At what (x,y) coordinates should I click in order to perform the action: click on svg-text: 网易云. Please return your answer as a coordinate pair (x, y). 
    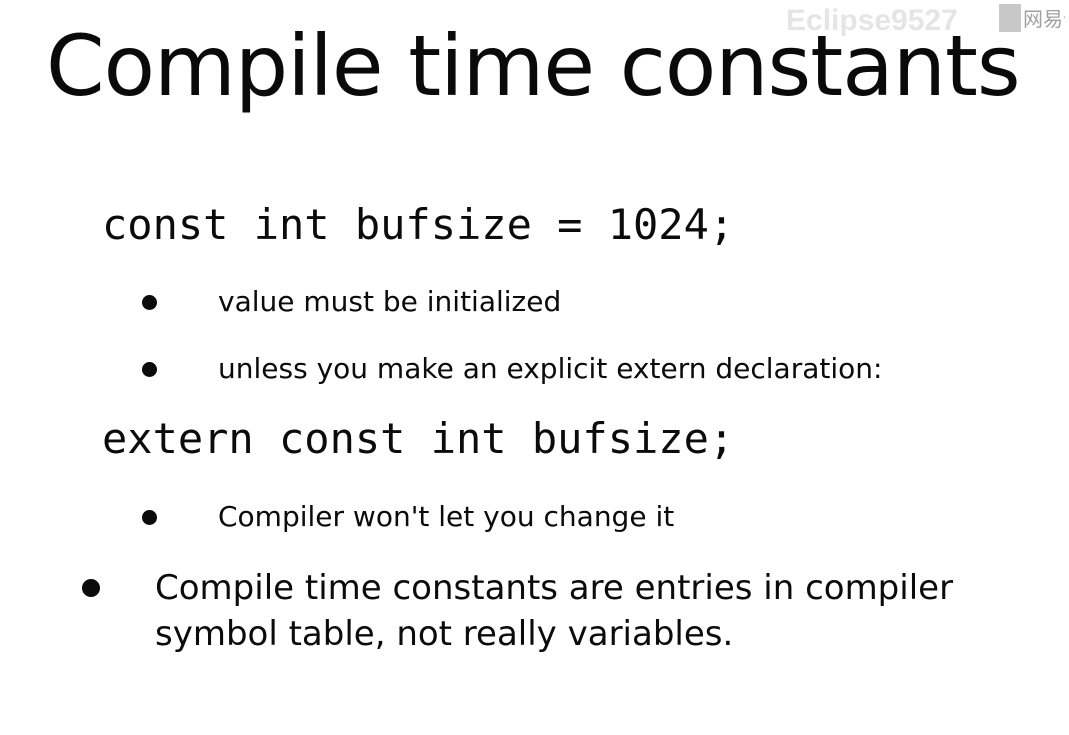
    Looking at the image, I should click on (1044, 19).